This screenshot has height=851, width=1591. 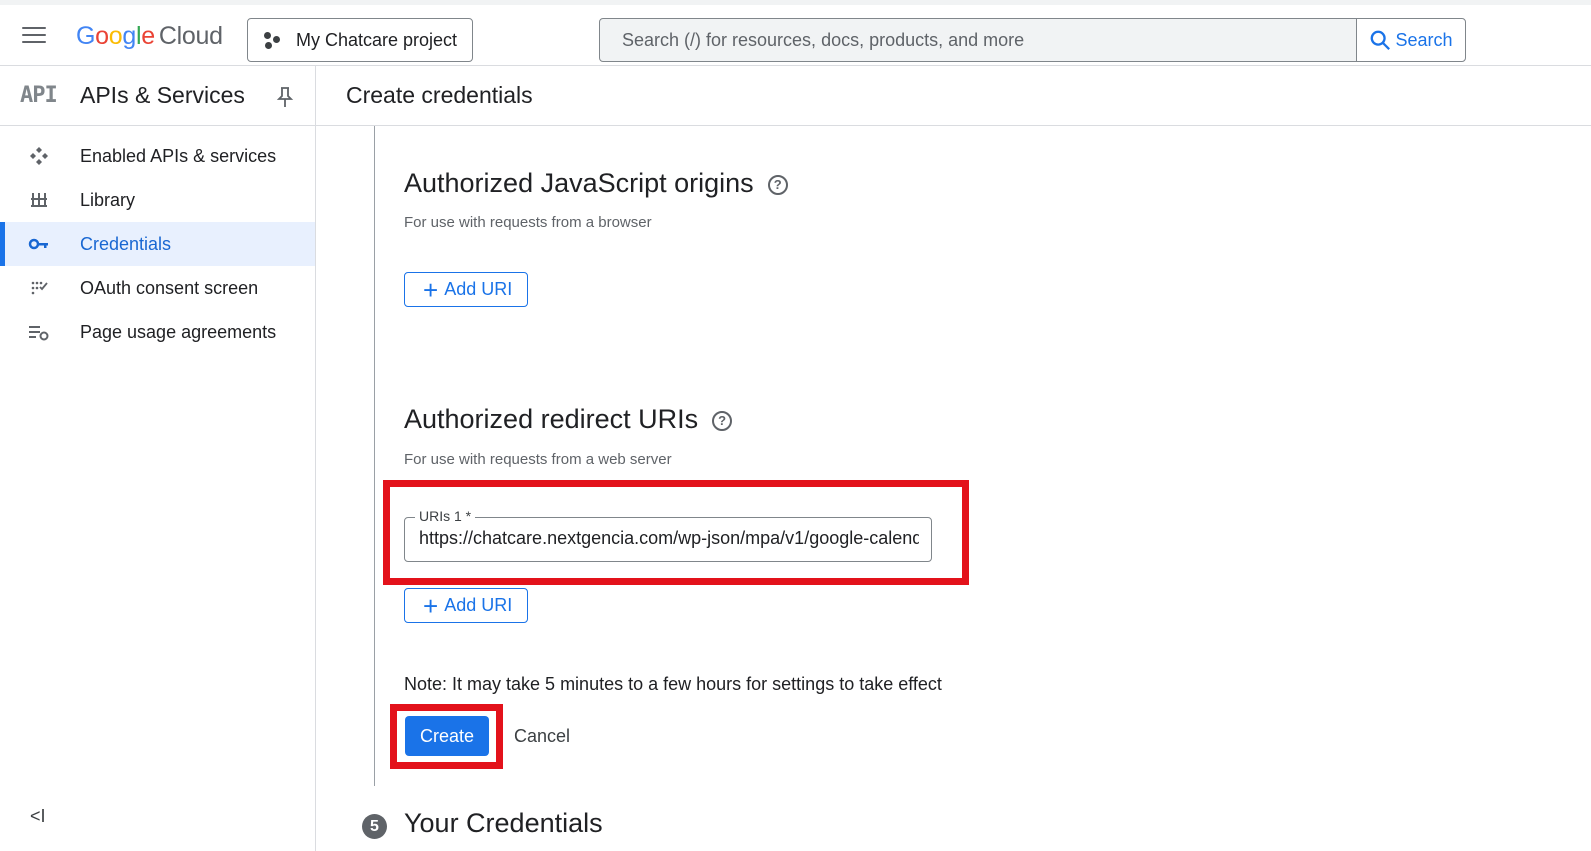 I want to click on redirect-uri-input, so click(x=669, y=538).